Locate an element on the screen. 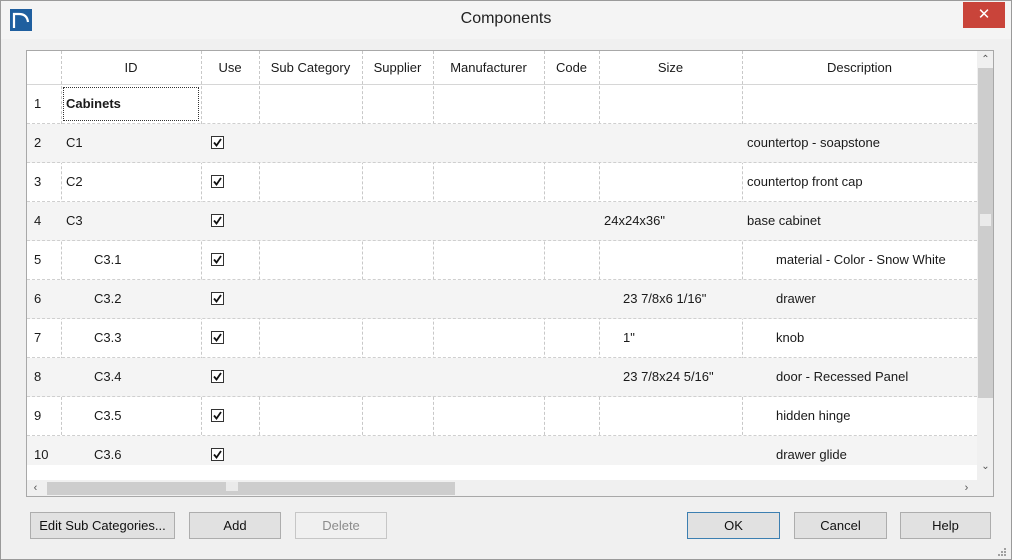 This screenshot has height=560, width=1012. delete-button: Delete is located at coordinates (341, 525).